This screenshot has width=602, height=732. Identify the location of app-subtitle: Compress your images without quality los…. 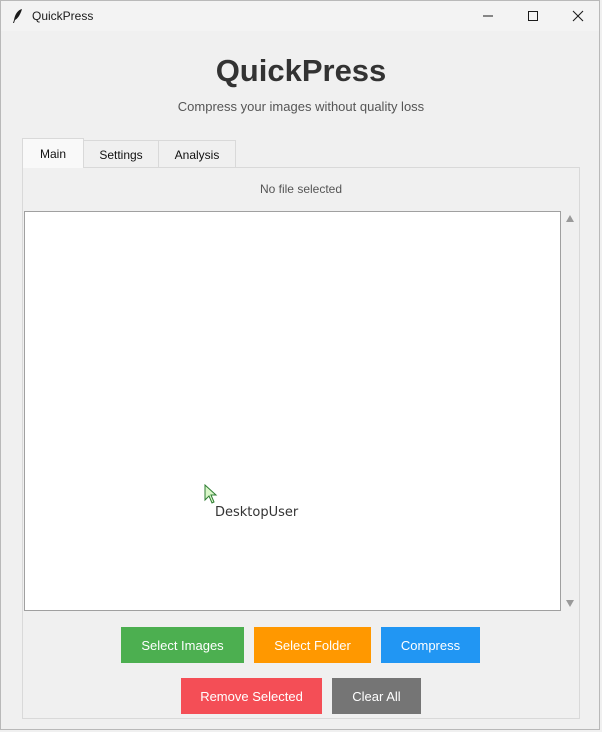
(301, 106).